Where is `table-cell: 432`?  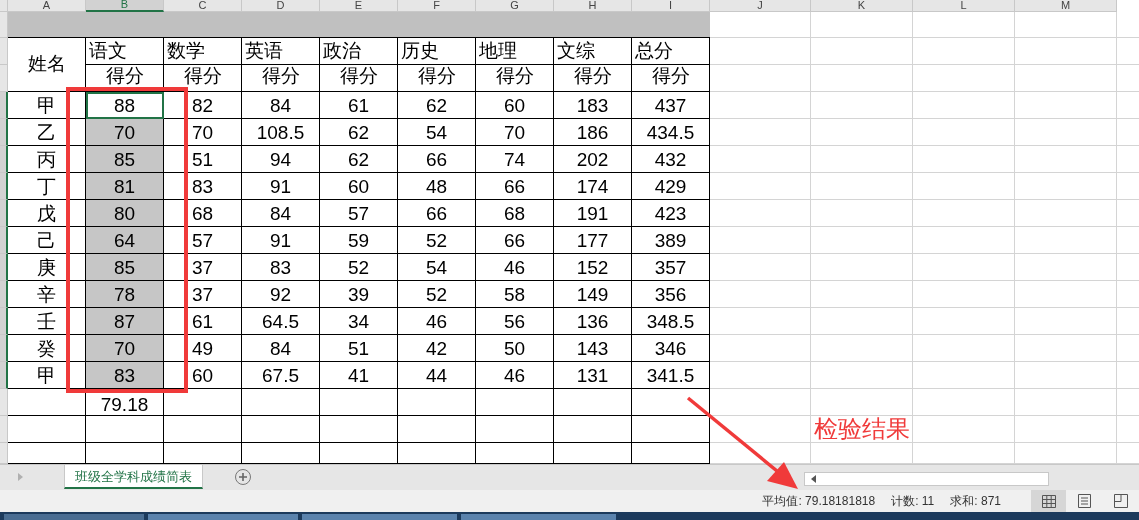 table-cell: 432 is located at coordinates (671, 159).